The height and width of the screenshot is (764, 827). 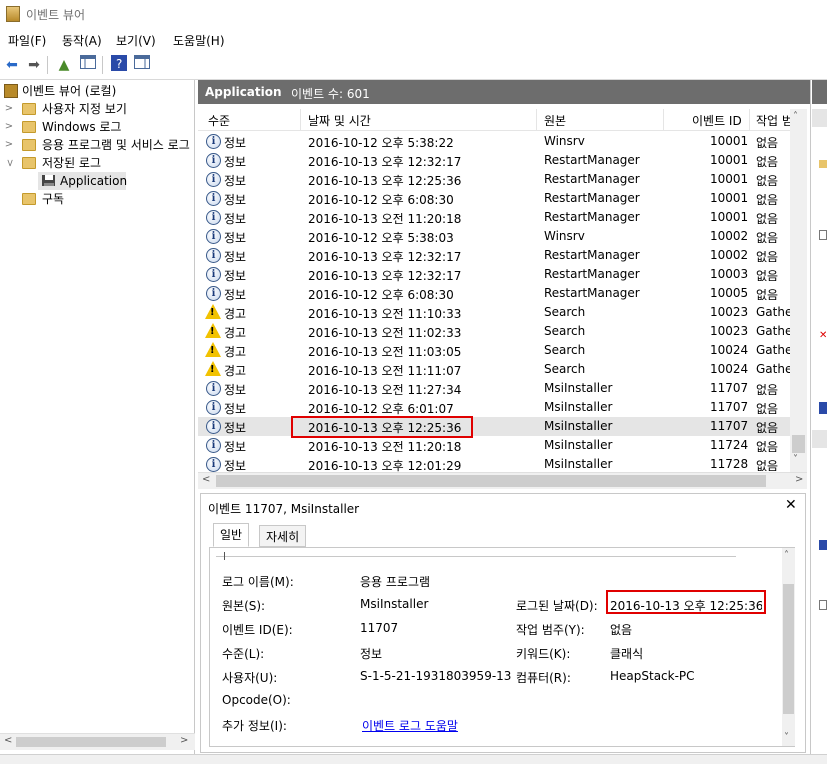 I want to click on tree-horizontal-scrollbar: < >, so click(x=97, y=741).